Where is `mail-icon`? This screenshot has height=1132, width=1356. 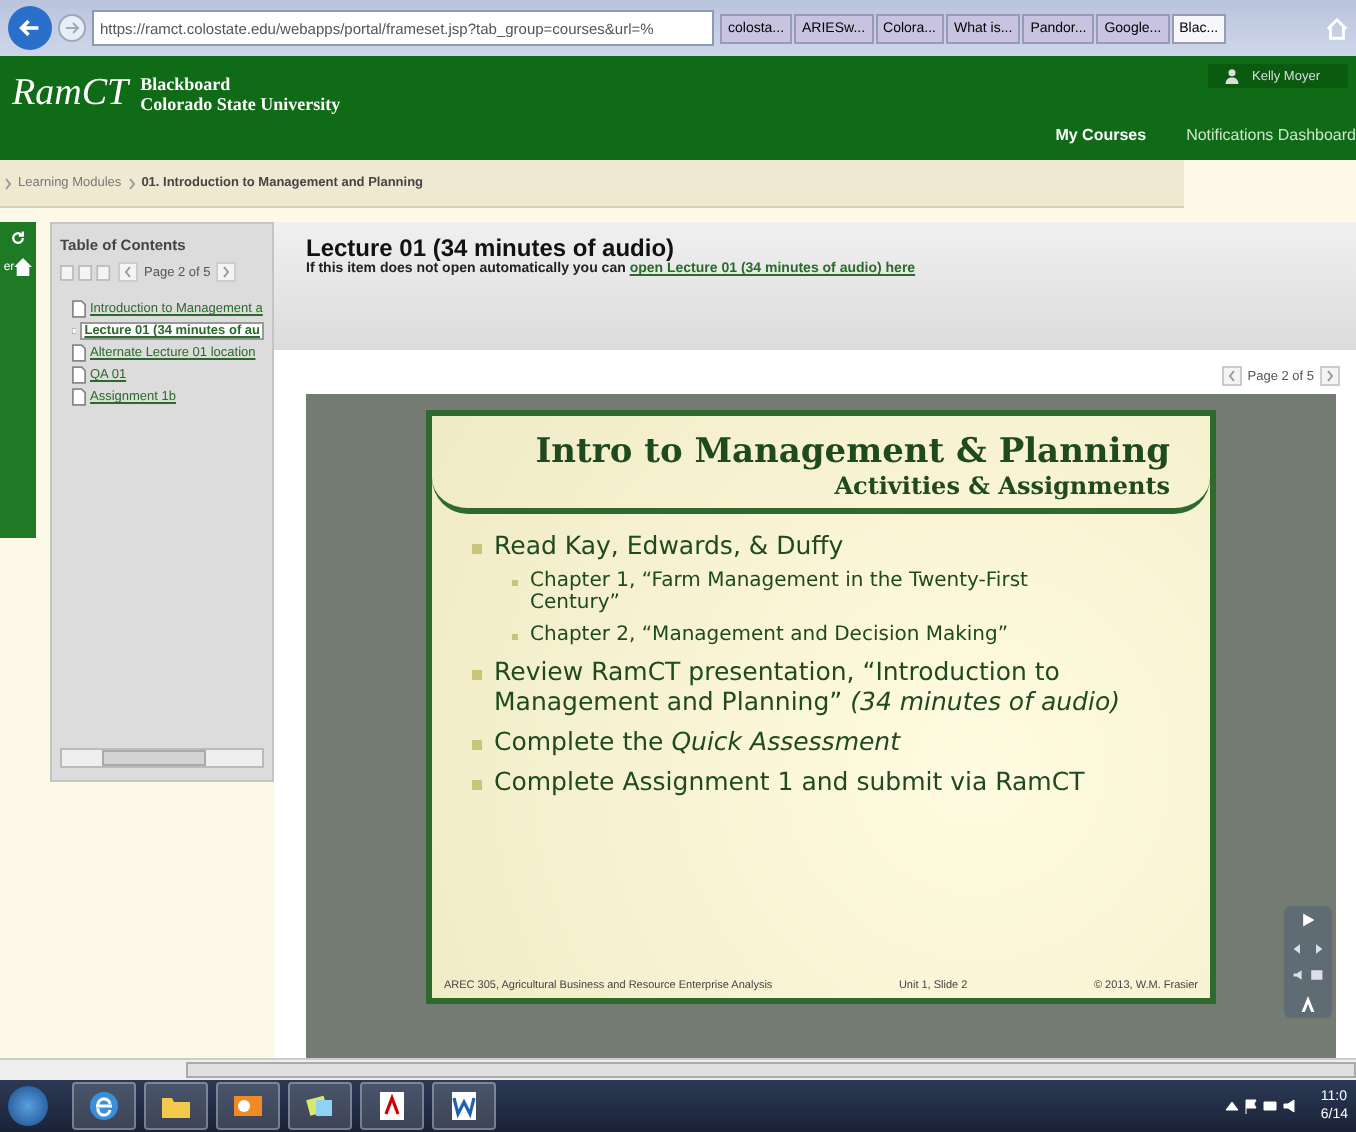
mail-icon is located at coordinates (248, 1106).